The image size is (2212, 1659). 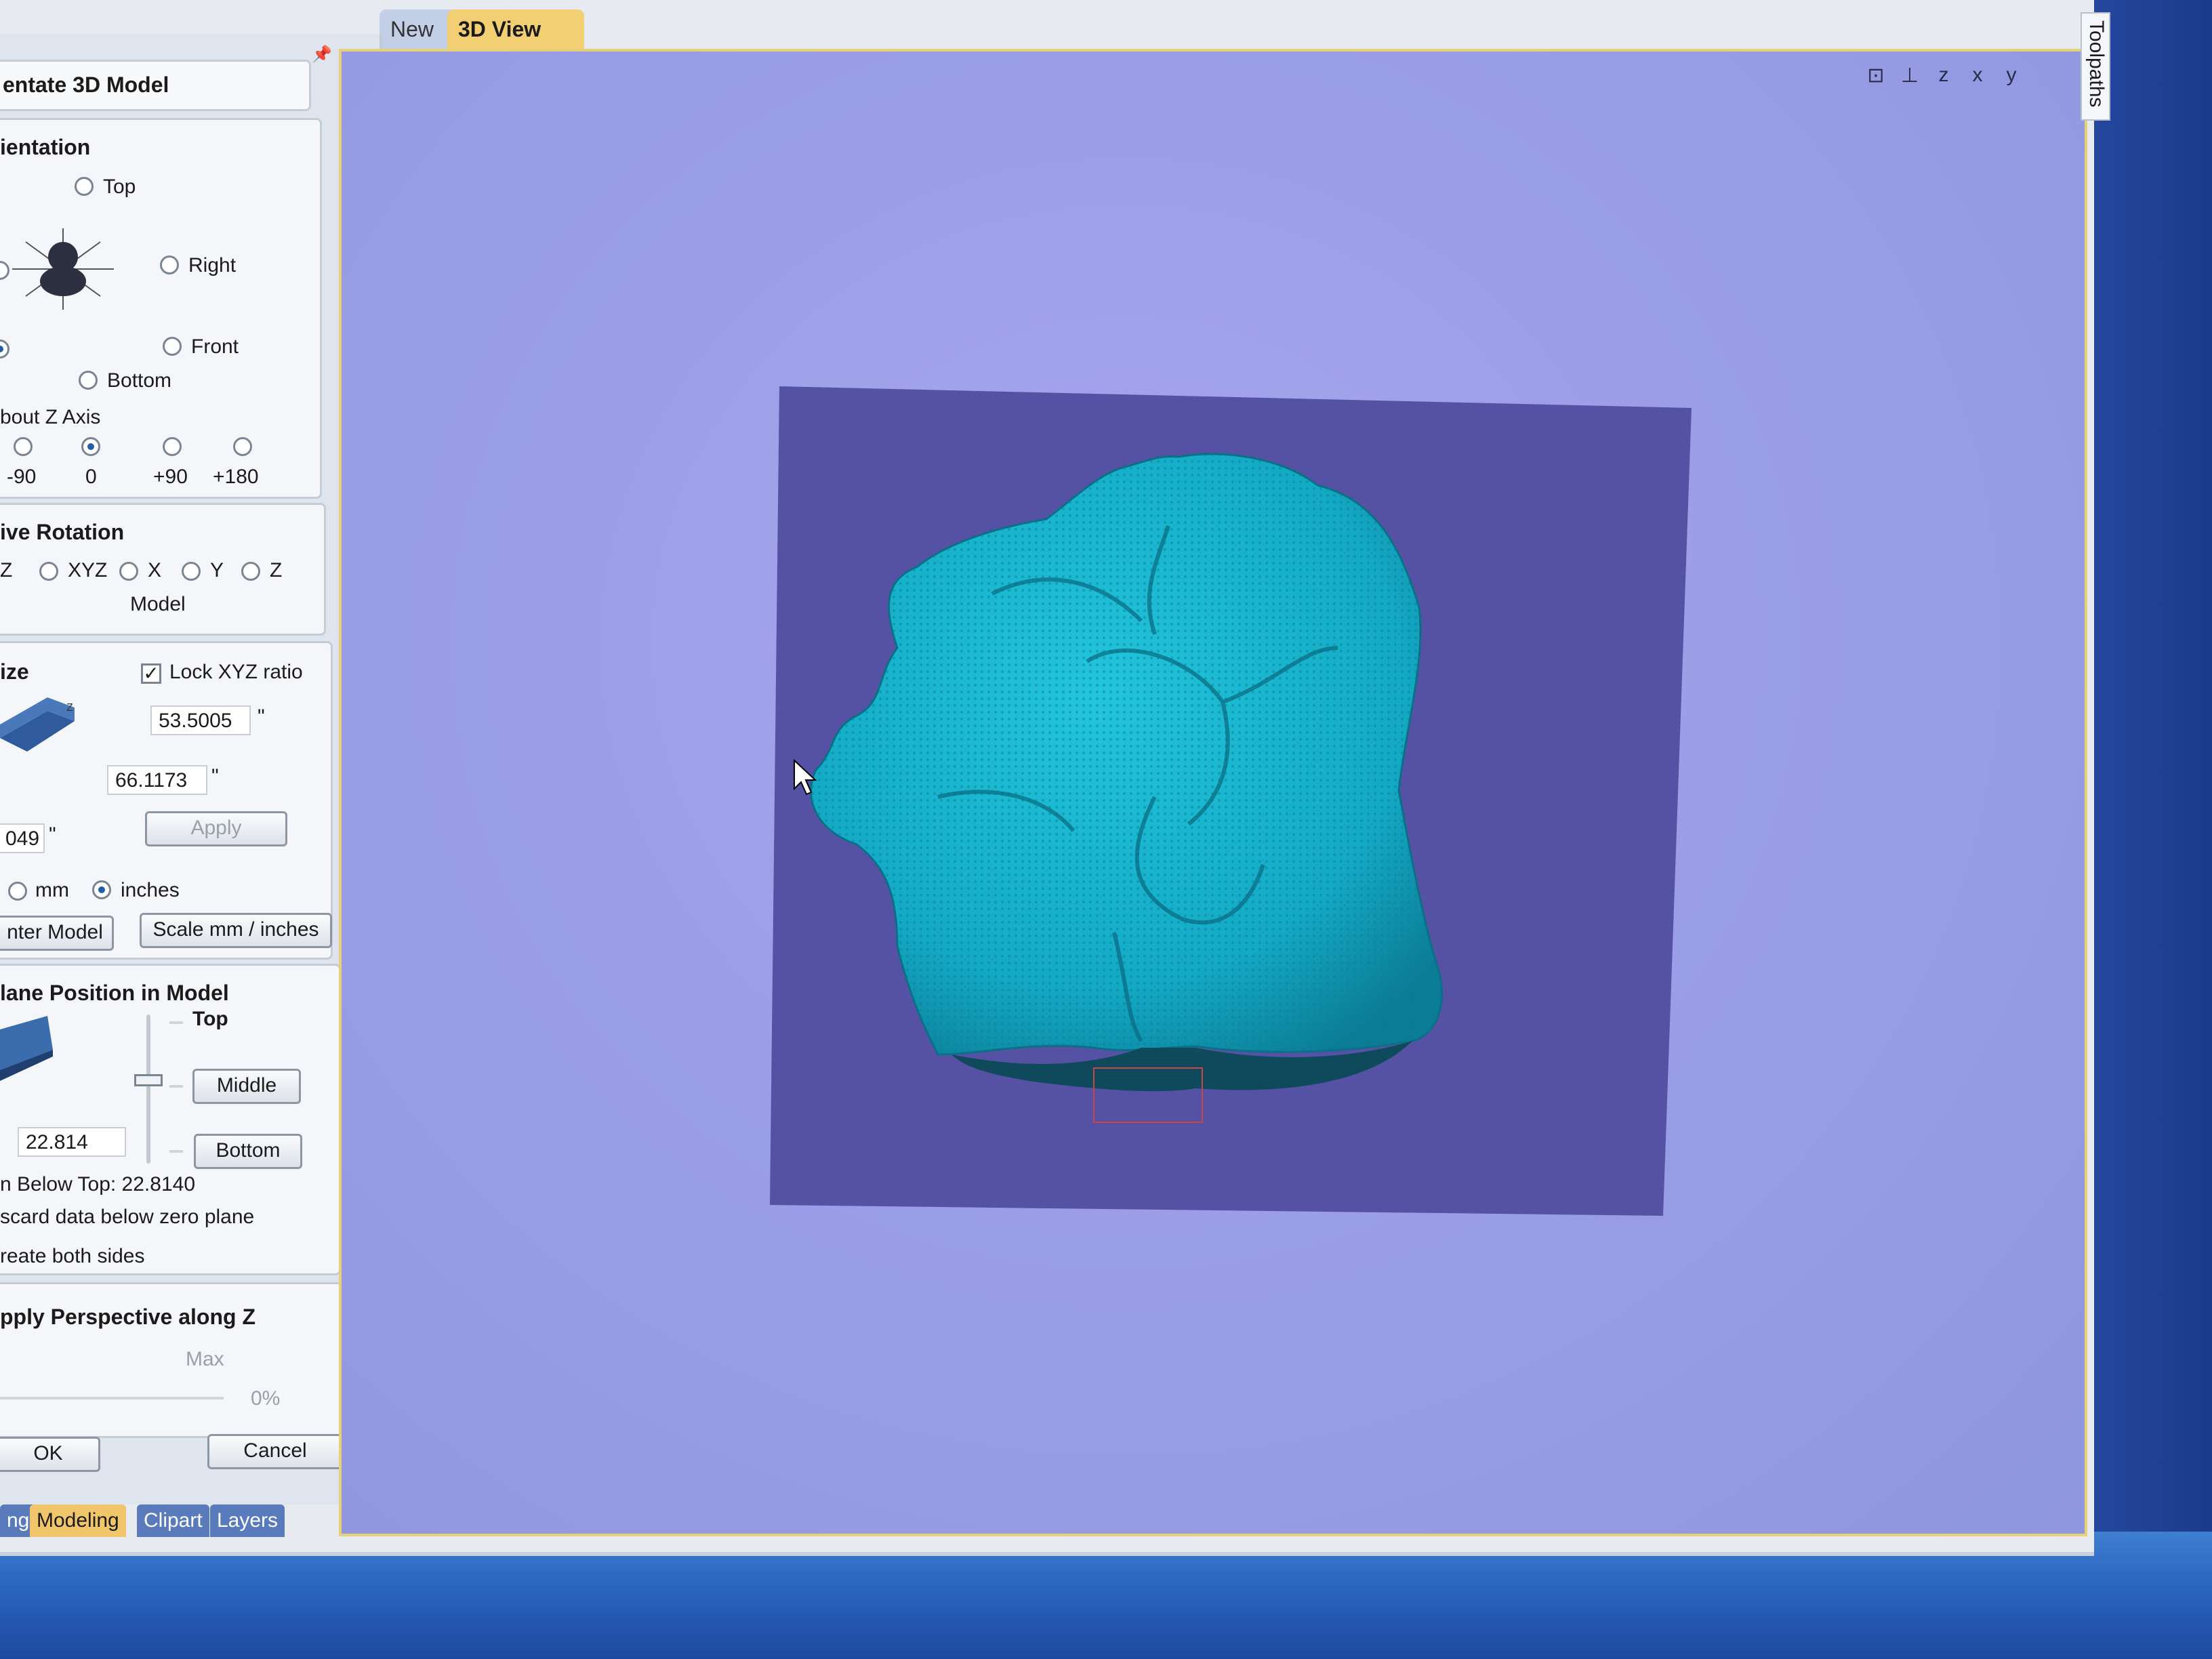 I want to click on label-bottom: Bottom, so click(x=139, y=380).